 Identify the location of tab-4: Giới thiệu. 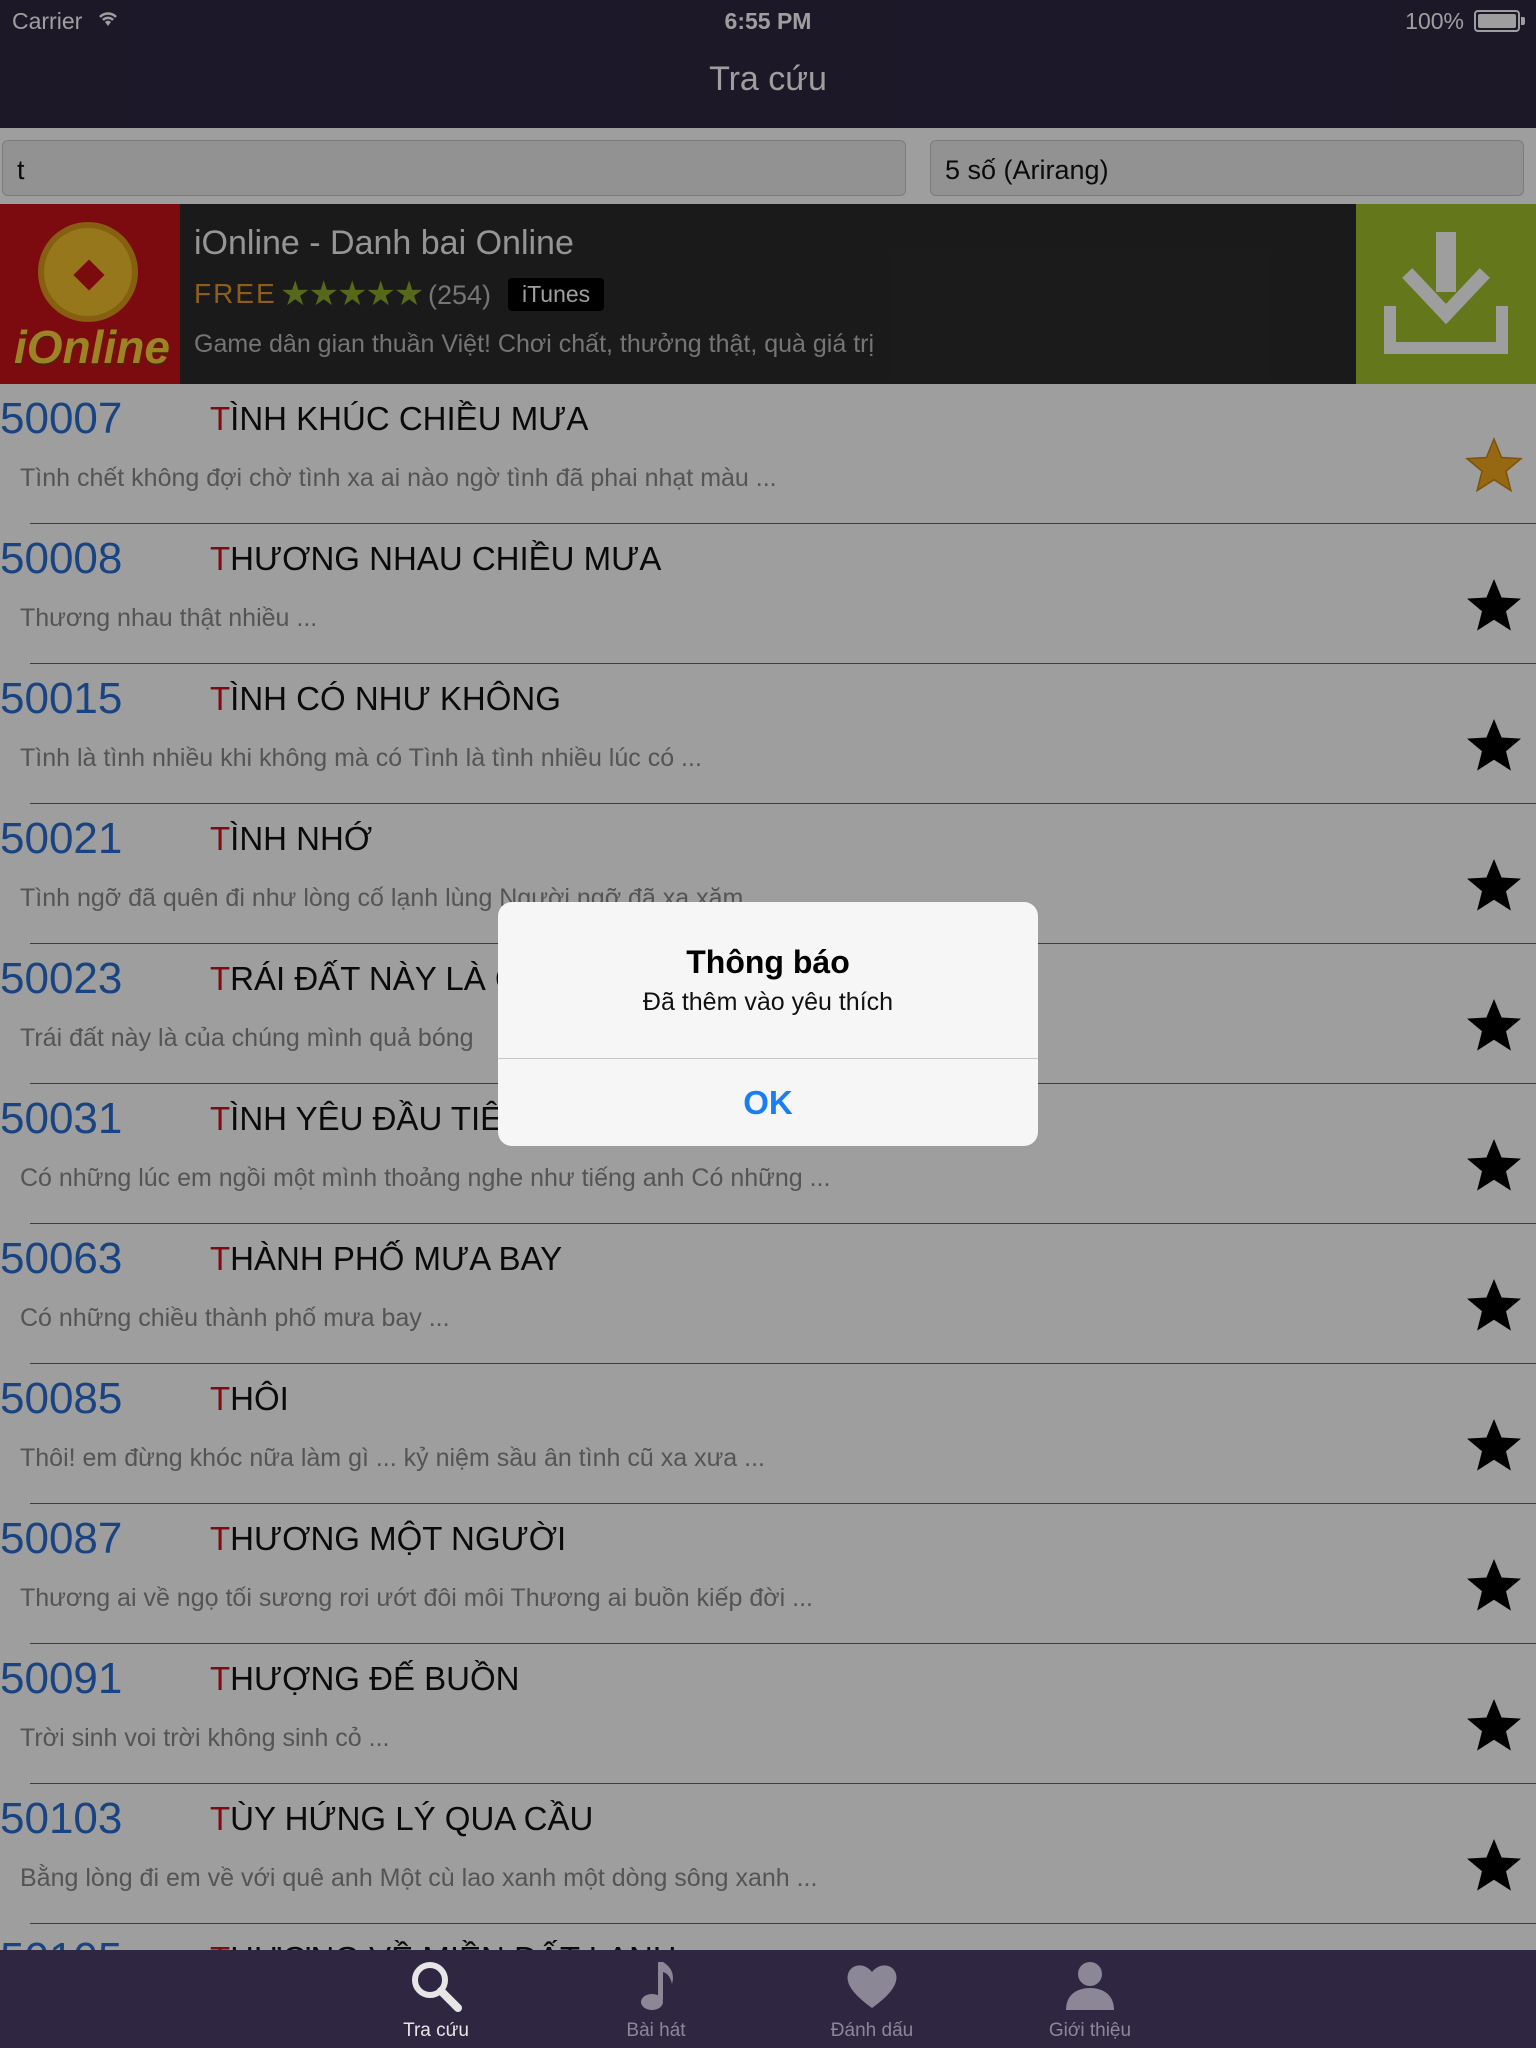
(1090, 1999).